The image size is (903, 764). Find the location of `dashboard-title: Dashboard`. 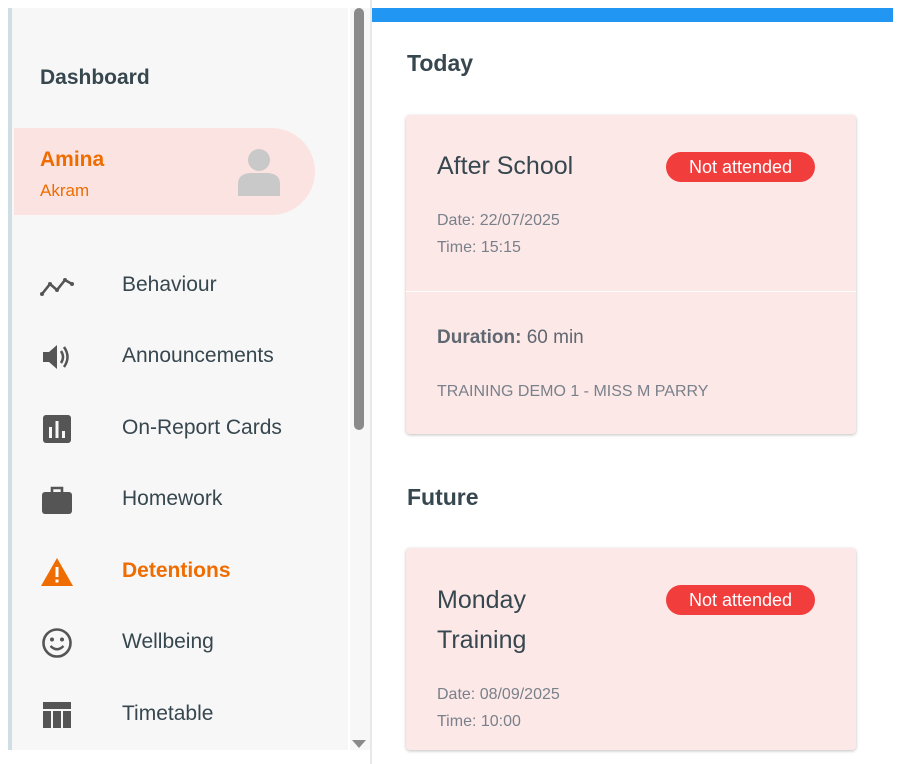

dashboard-title: Dashboard is located at coordinates (95, 78).